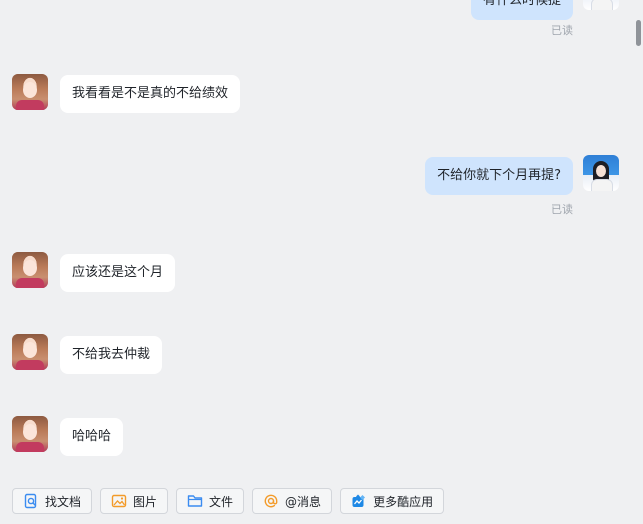 The width and height of the screenshot is (643, 524). I want to click on find-doc-button: 找文档, so click(52, 501).